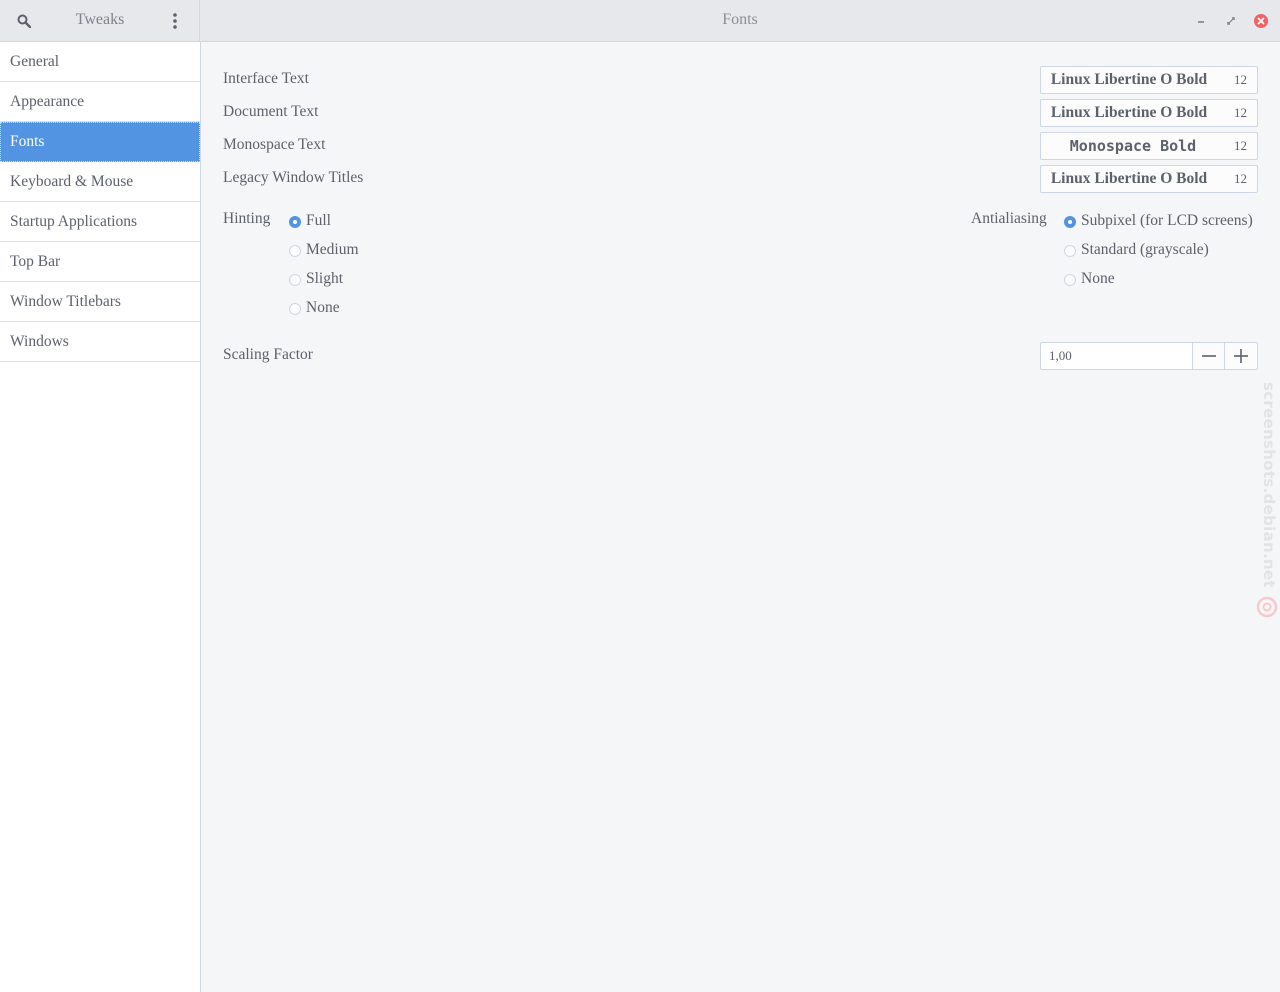 The image size is (1280, 992). What do you see at coordinates (247, 218) in the screenshot?
I see `hinting-label: Hinting` at bounding box center [247, 218].